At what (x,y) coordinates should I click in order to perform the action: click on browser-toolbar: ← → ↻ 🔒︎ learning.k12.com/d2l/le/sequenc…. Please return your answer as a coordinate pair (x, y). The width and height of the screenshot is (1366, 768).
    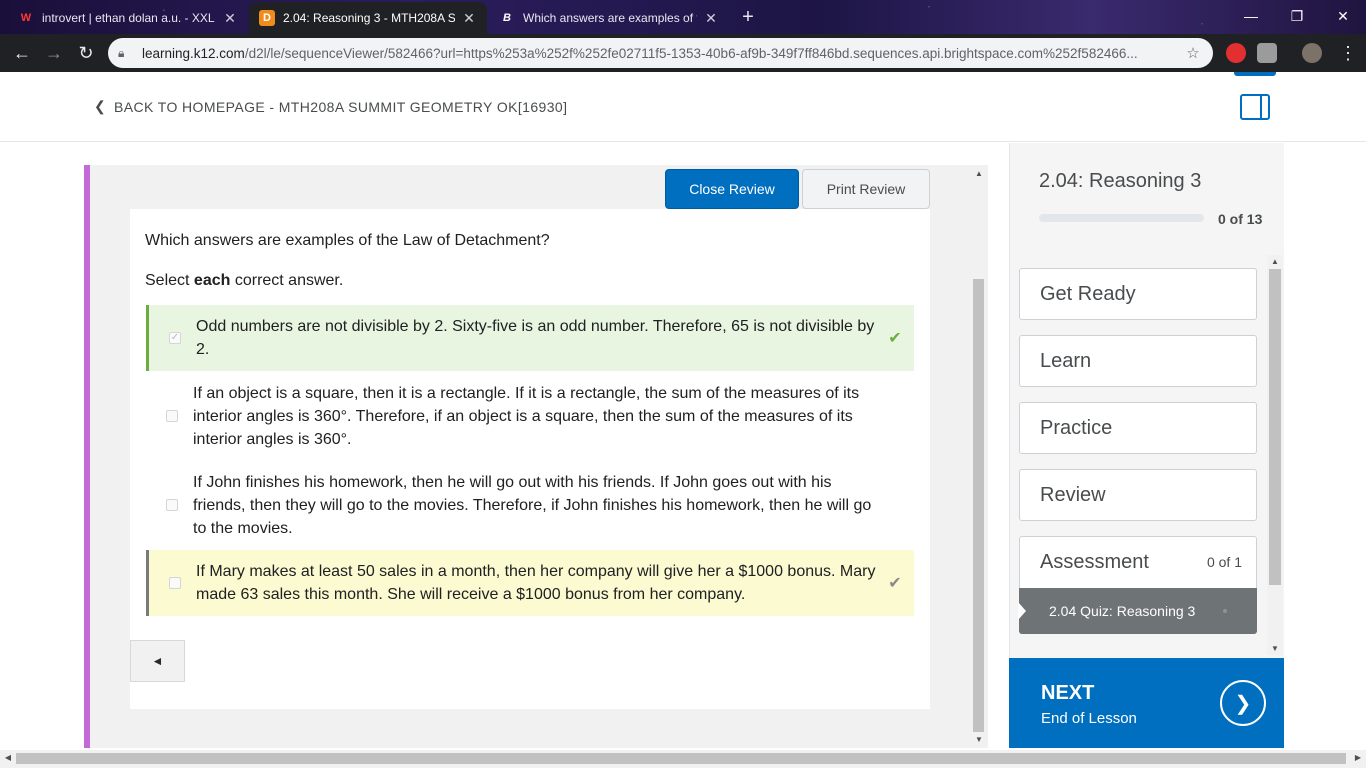
    Looking at the image, I should click on (683, 53).